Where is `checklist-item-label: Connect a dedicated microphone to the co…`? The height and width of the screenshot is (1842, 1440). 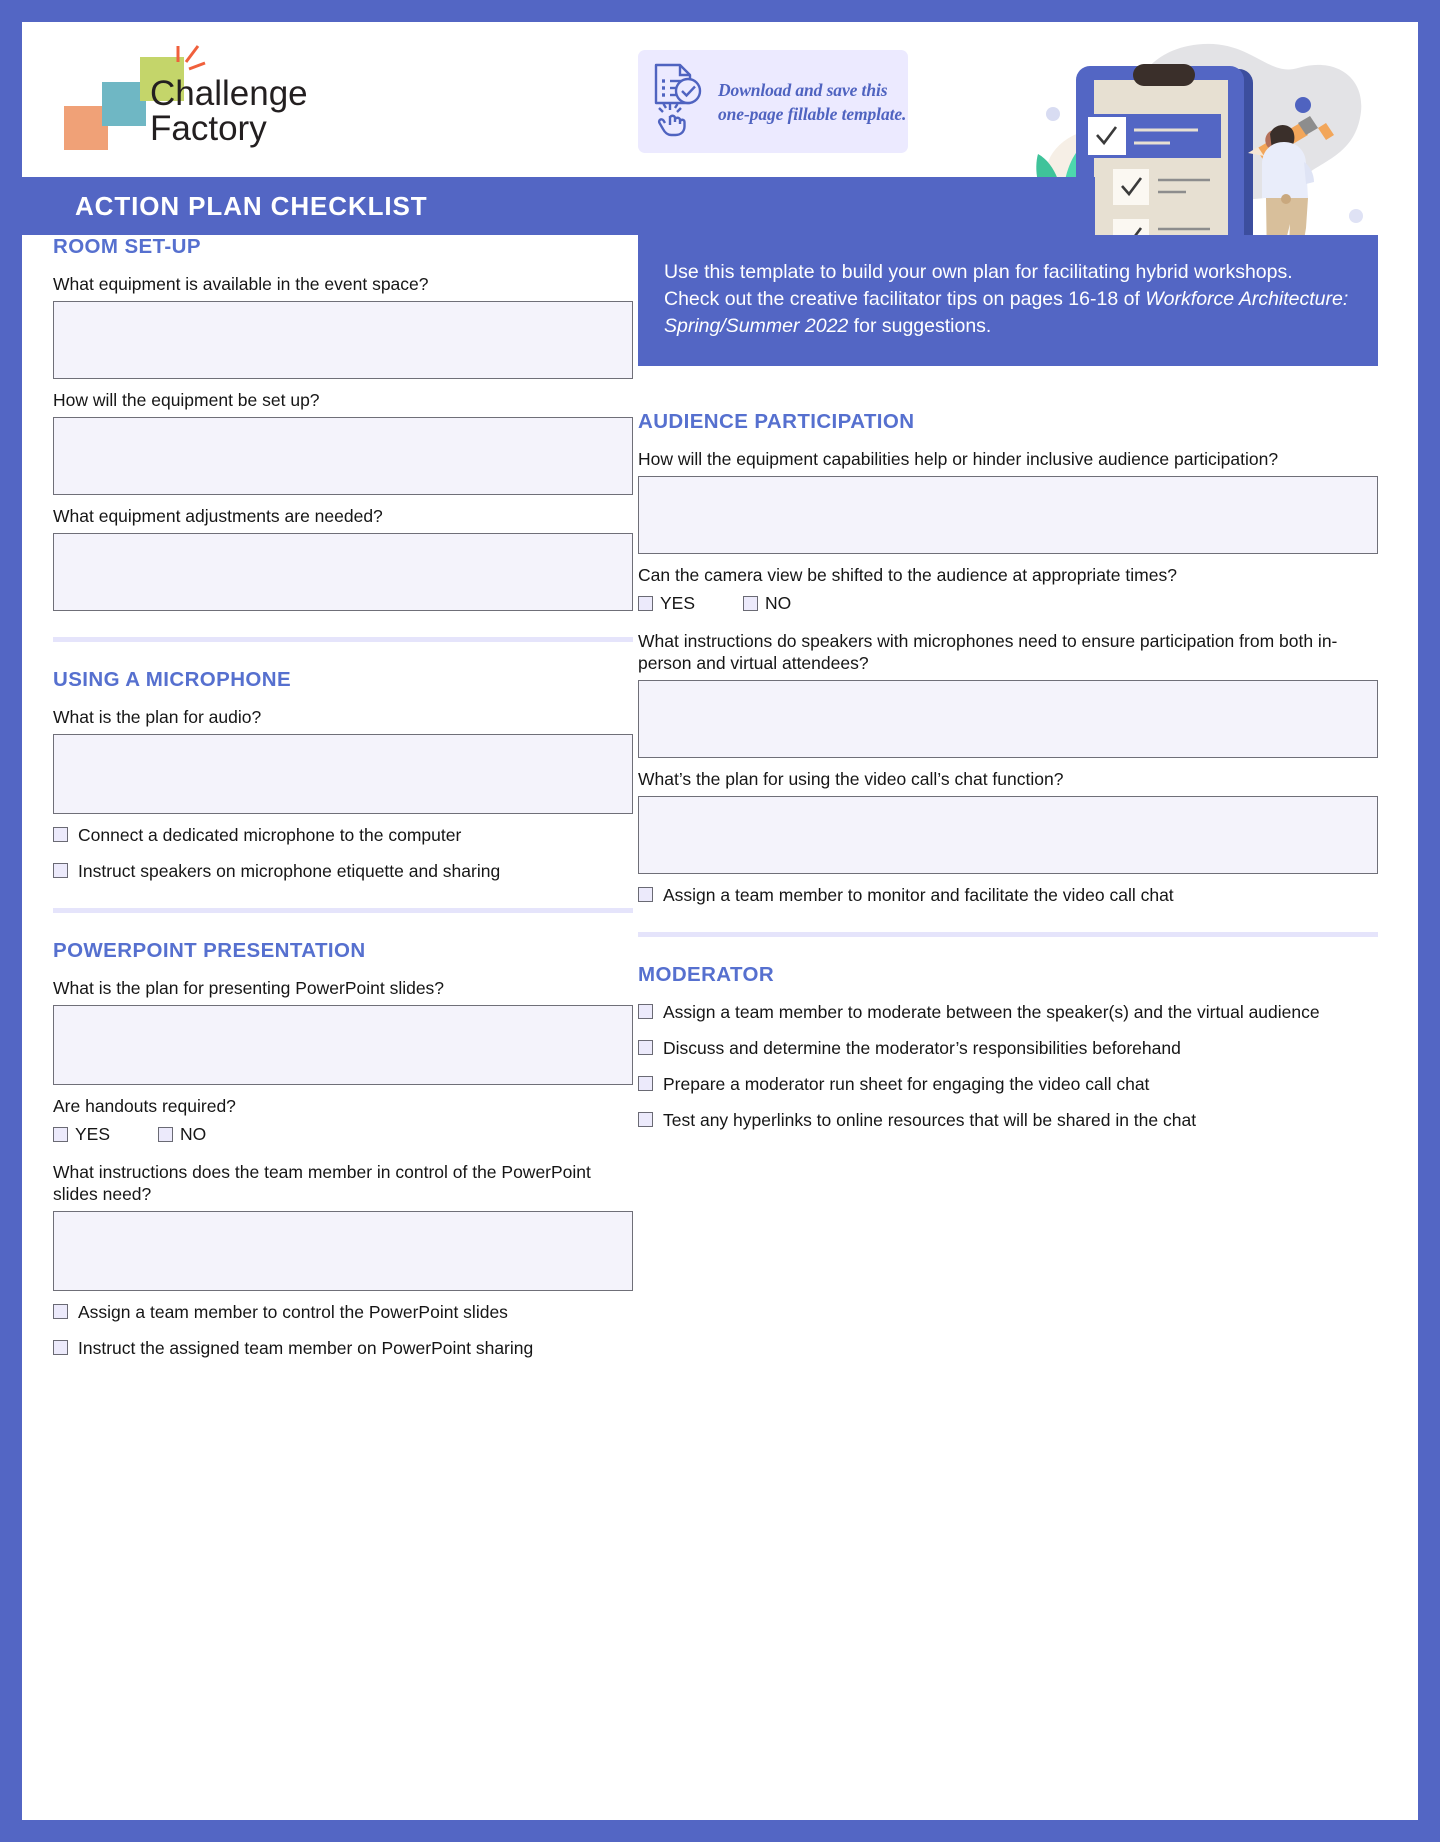
checklist-item-label: Connect a dedicated microphone to the co… is located at coordinates (270, 835).